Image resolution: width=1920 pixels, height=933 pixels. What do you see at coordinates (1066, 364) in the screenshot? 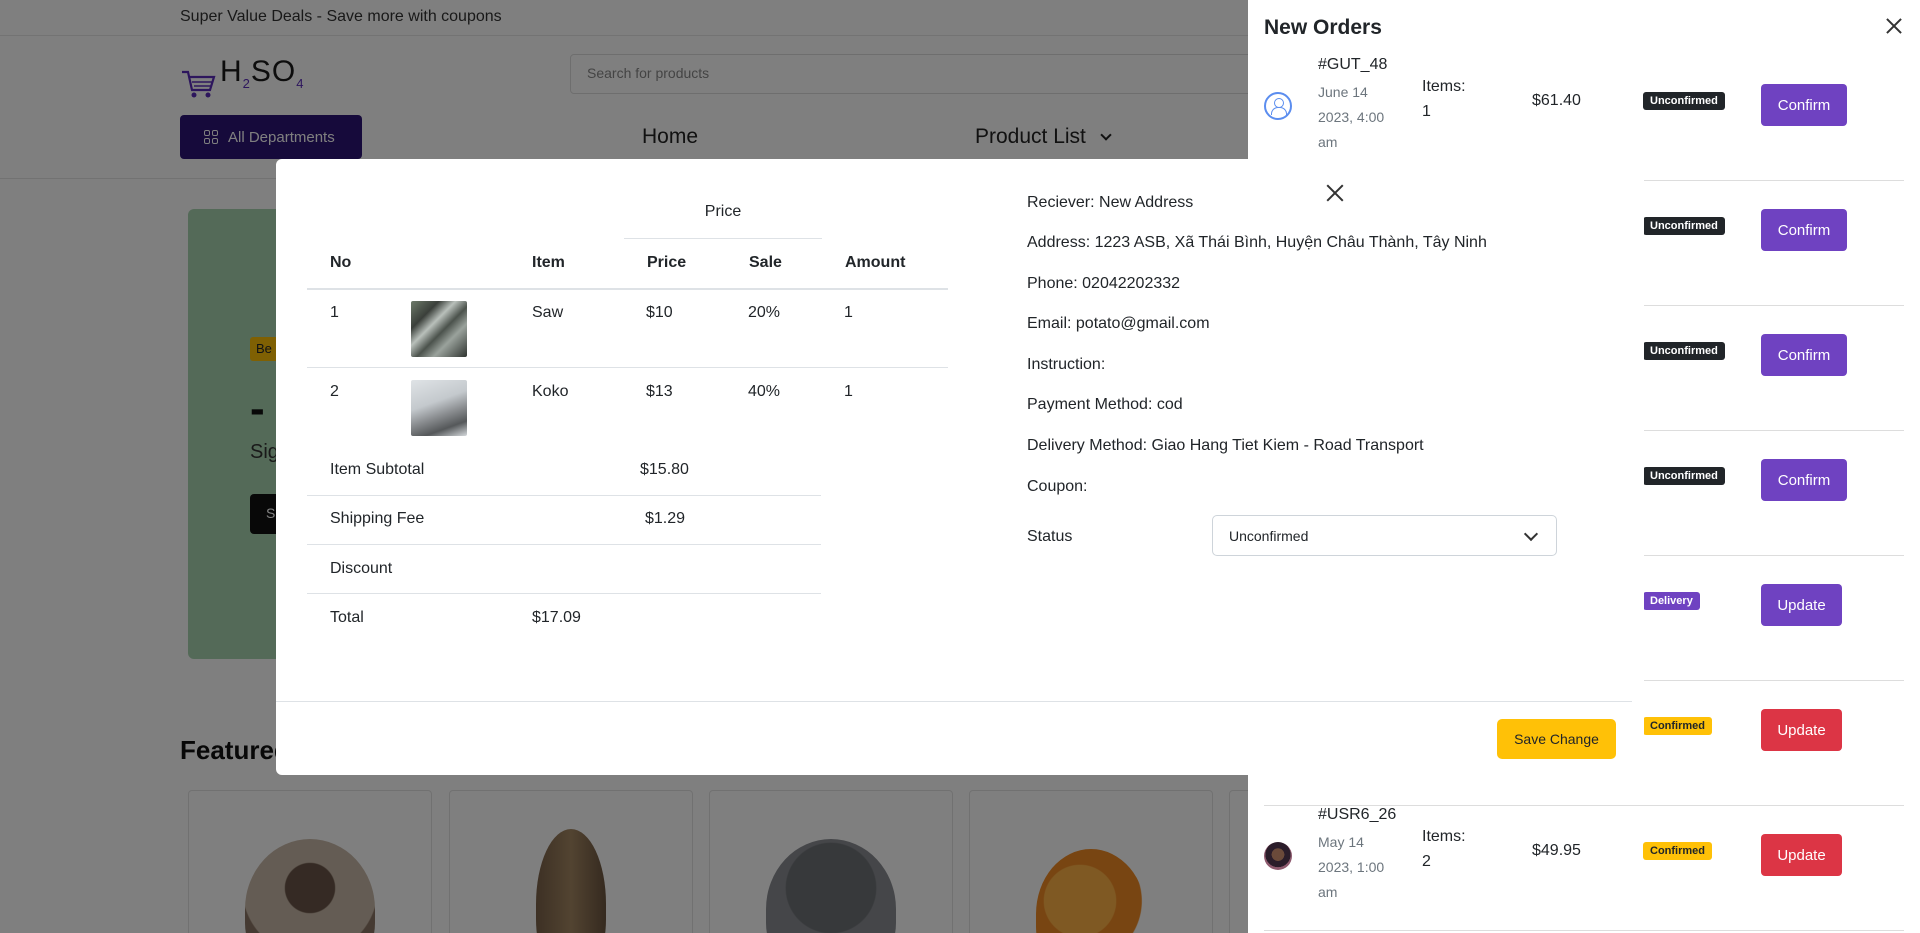
I see `instruction-text: Instruction:` at bounding box center [1066, 364].